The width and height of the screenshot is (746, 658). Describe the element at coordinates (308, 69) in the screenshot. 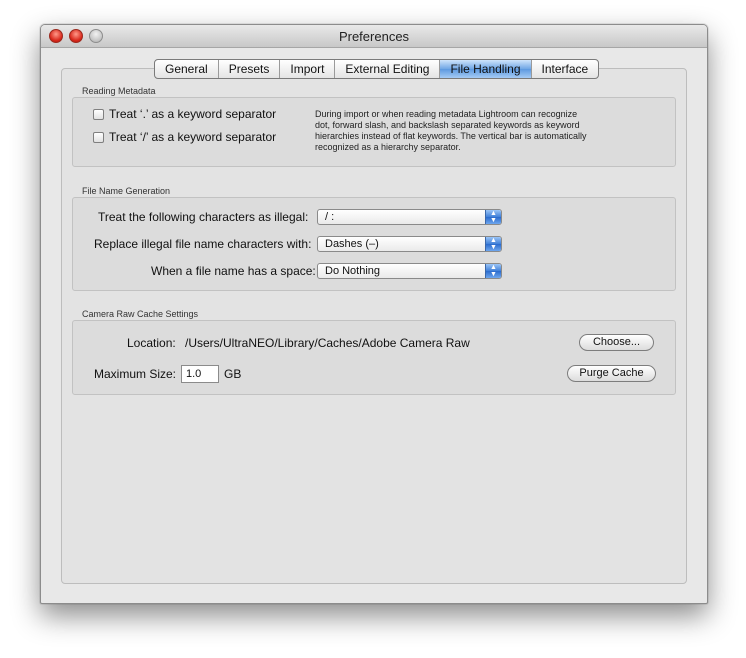

I see `tab-import: Import` at that location.